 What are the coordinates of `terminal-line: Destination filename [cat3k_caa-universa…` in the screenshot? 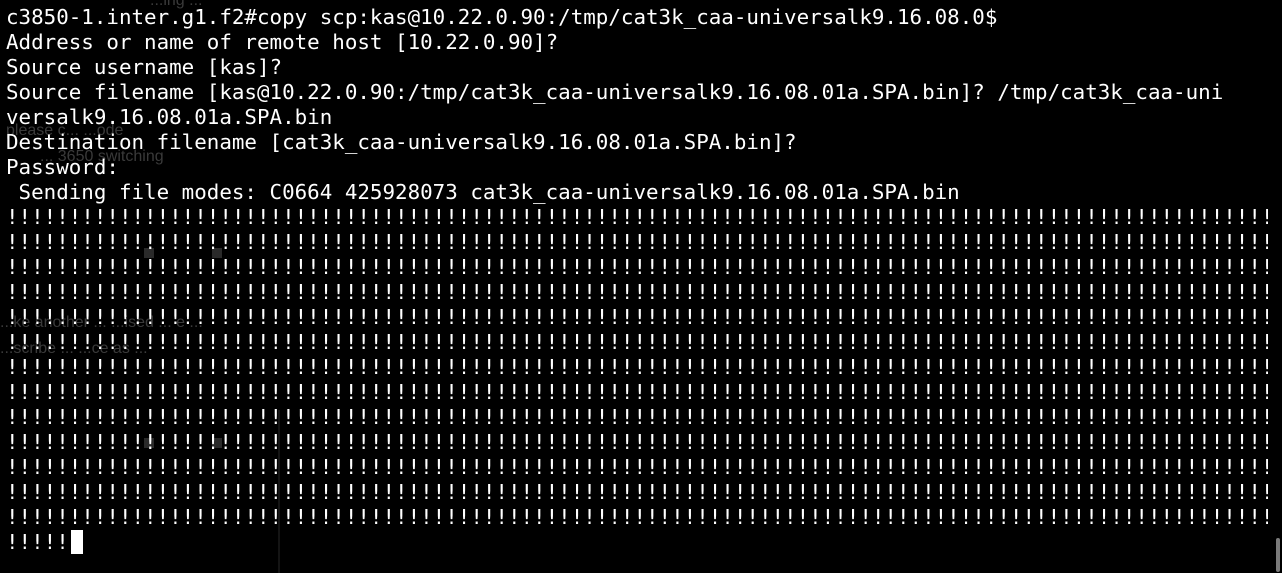 It's located at (637, 142).